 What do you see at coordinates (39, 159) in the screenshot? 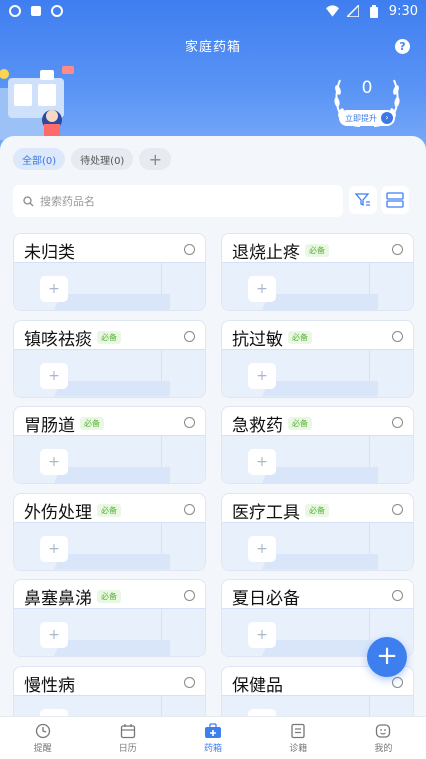
I see `filter-chip-all: 全部(0)` at bounding box center [39, 159].